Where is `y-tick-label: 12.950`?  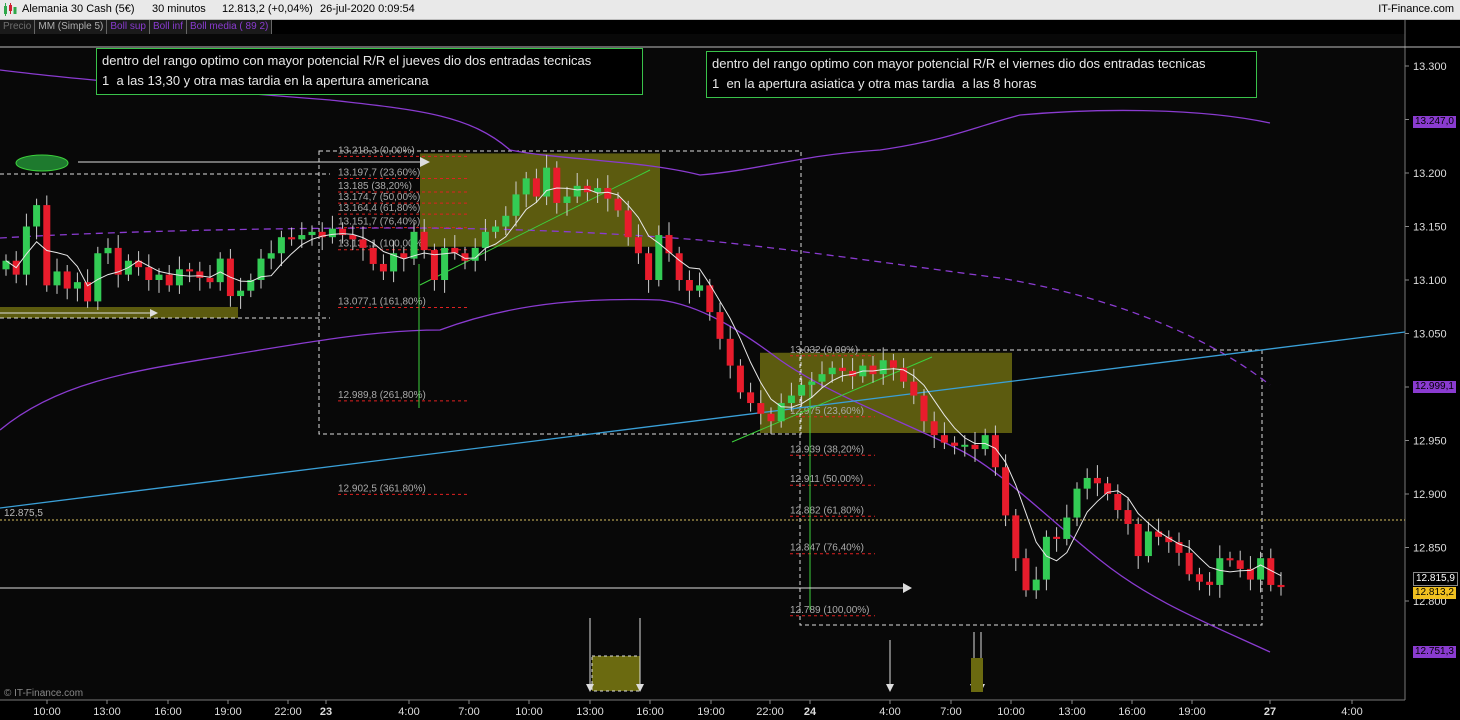 y-tick-label: 12.950 is located at coordinates (1430, 442).